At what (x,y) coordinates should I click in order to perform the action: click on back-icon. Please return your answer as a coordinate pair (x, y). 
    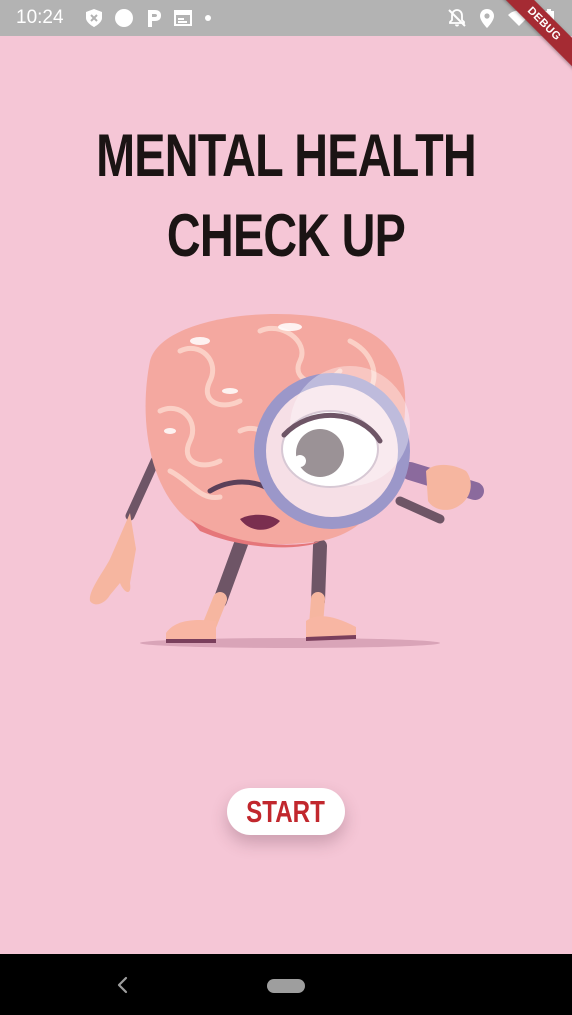
    Looking at the image, I should click on (122, 985).